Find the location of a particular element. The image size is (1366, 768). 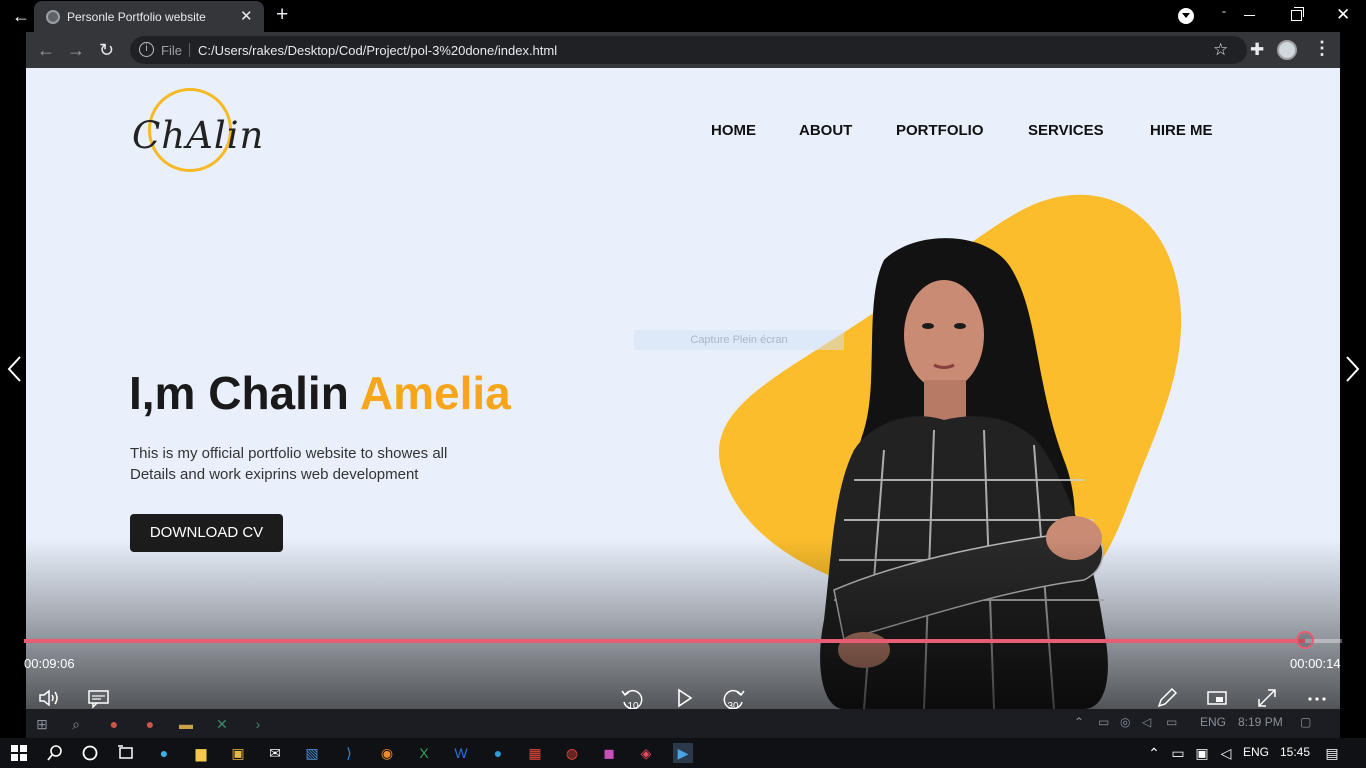

chevron-down-circle-icon is located at coordinates (1186, 16).